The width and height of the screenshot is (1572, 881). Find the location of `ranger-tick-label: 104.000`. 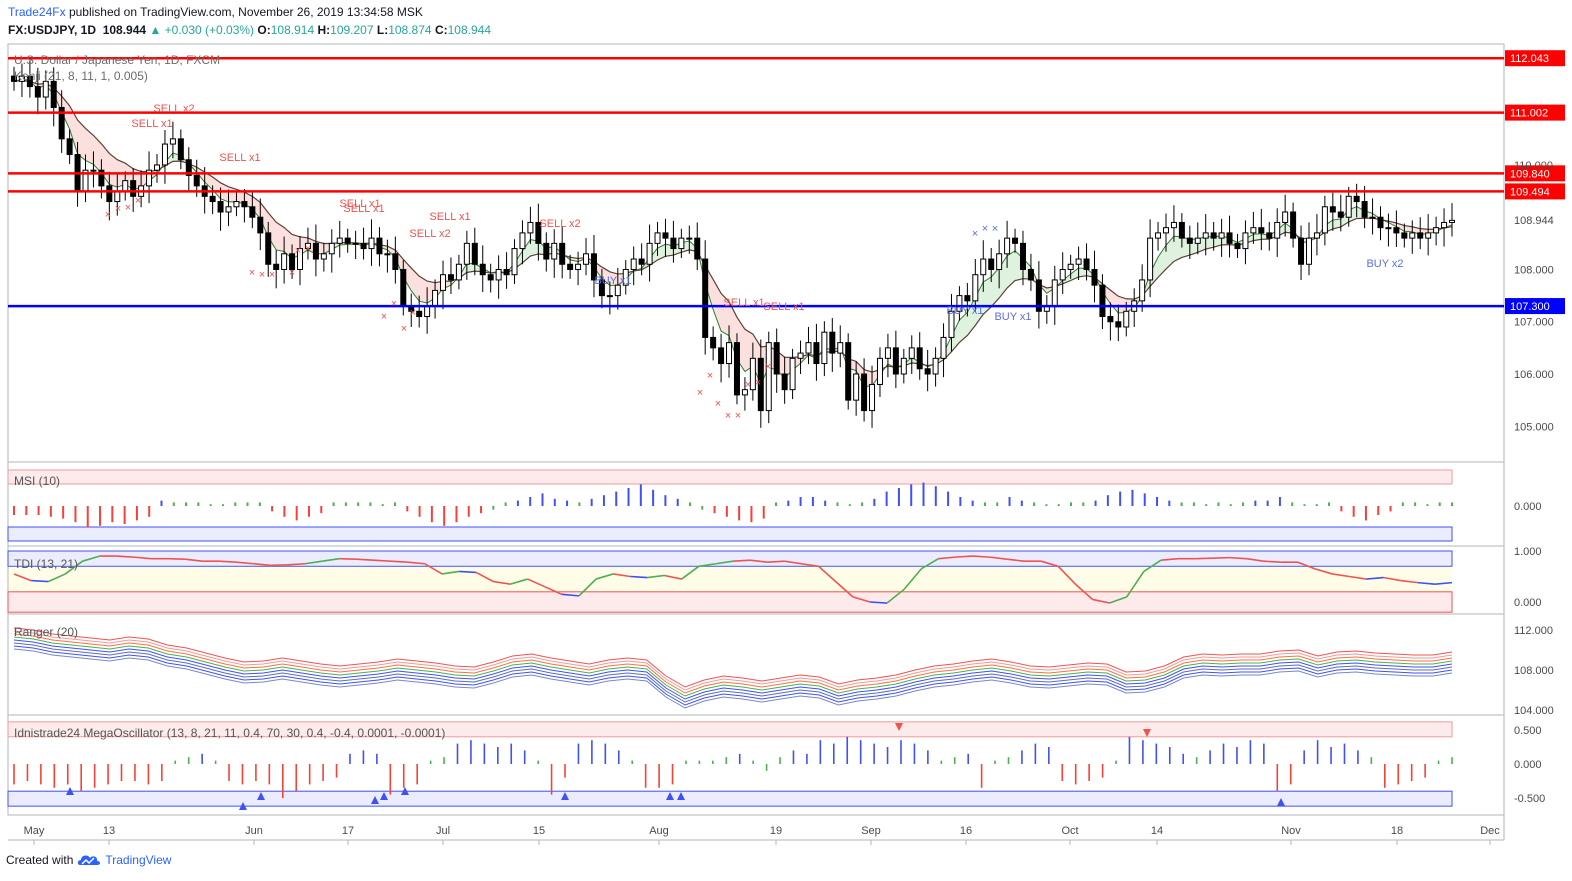

ranger-tick-label: 104.000 is located at coordinates (1534, 711).